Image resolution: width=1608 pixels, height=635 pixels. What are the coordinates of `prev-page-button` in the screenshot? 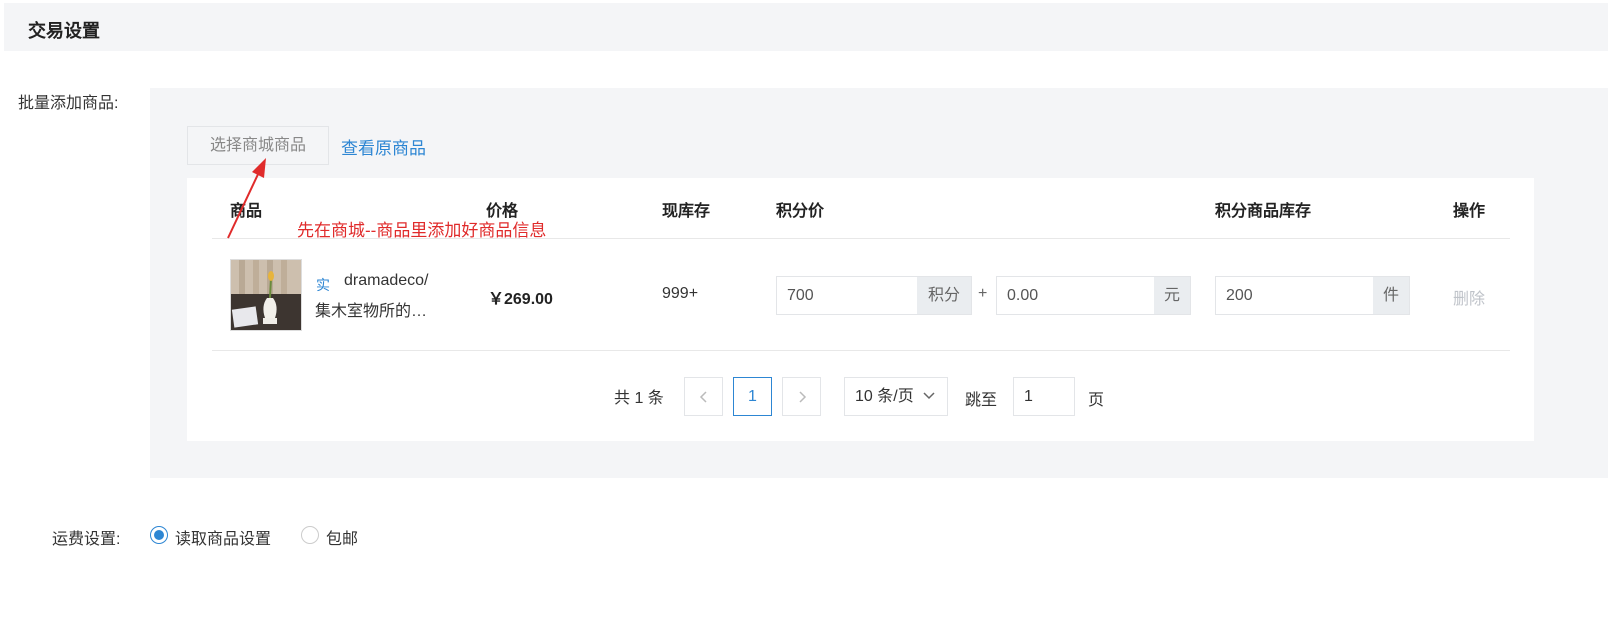 It's located at (703, 396).